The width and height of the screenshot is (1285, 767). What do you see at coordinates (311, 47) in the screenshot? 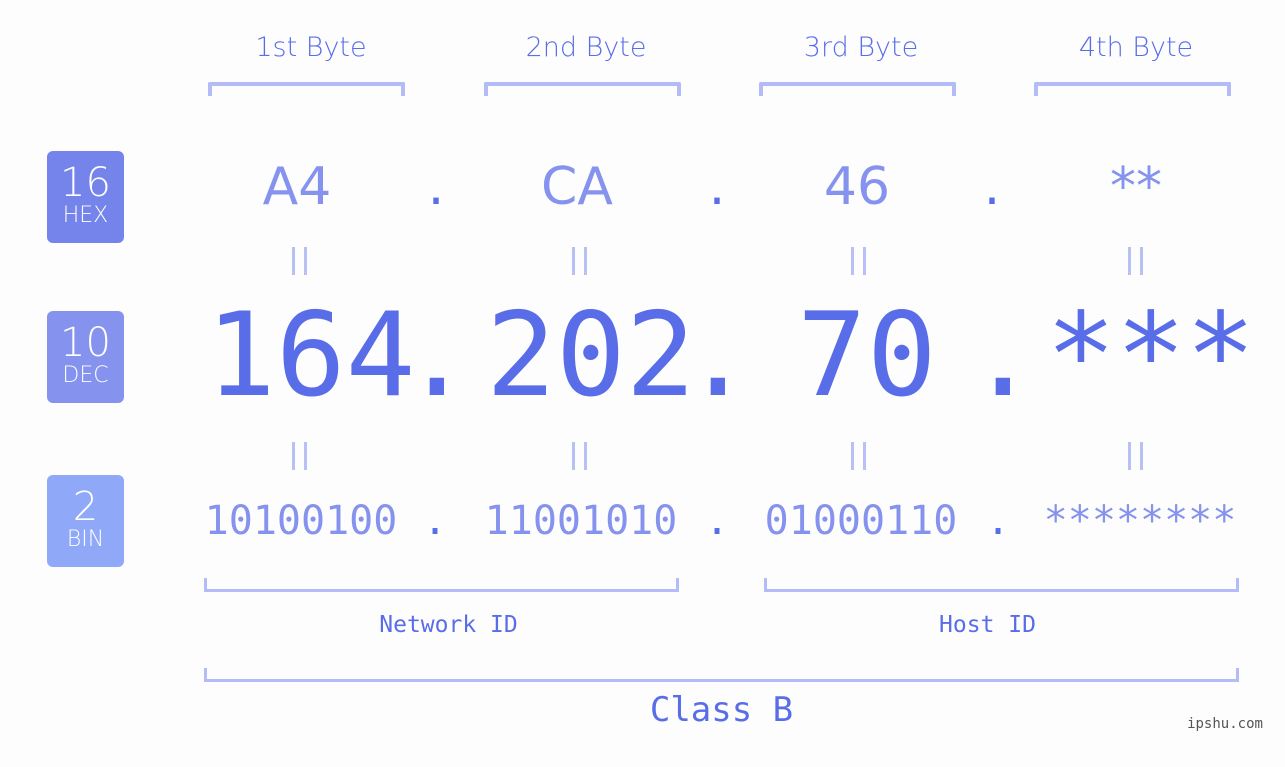
I see `byte-header-1: 1st Byte` at bounding box center [311, 47].